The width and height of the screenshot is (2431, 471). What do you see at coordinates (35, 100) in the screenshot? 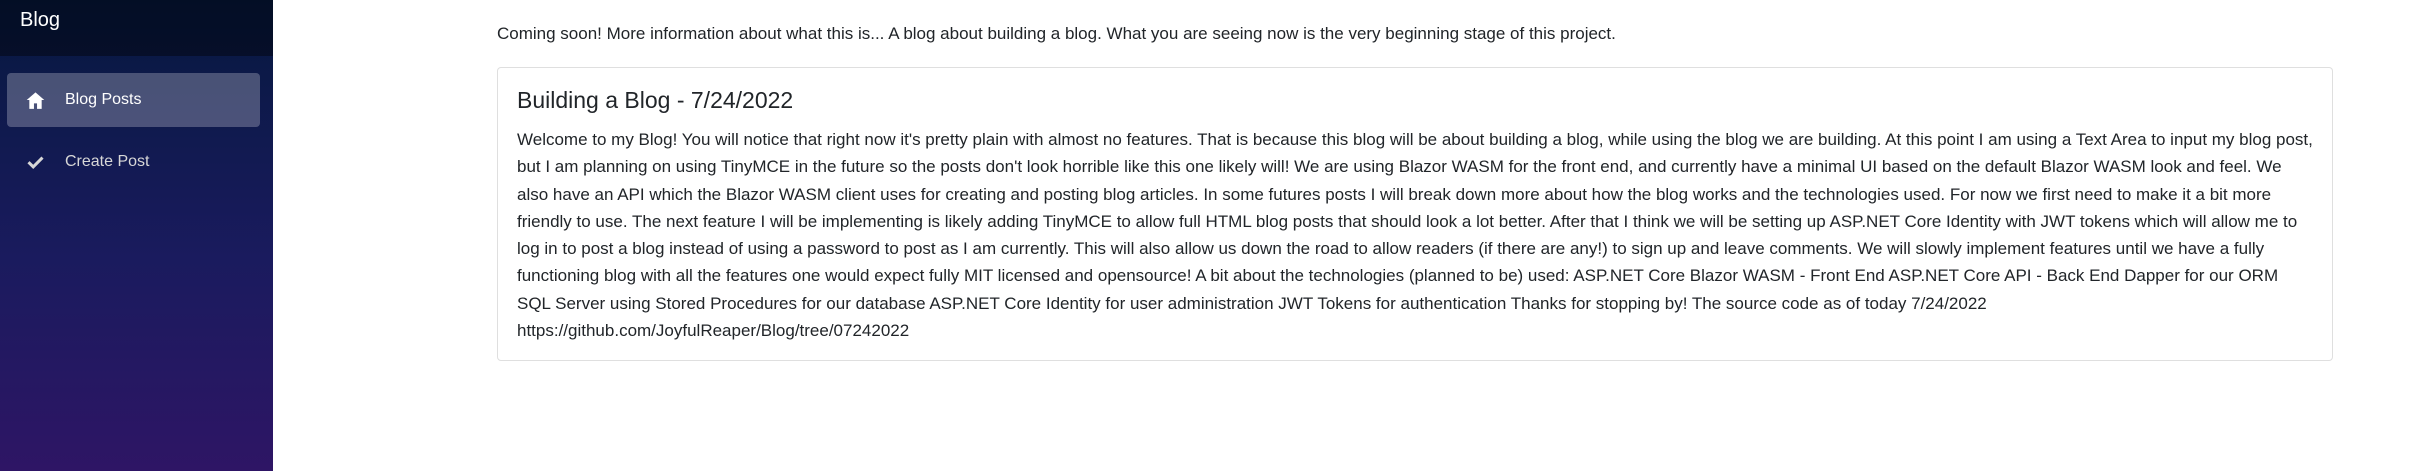
I see `home-icon` at bounding box center [35, 100].